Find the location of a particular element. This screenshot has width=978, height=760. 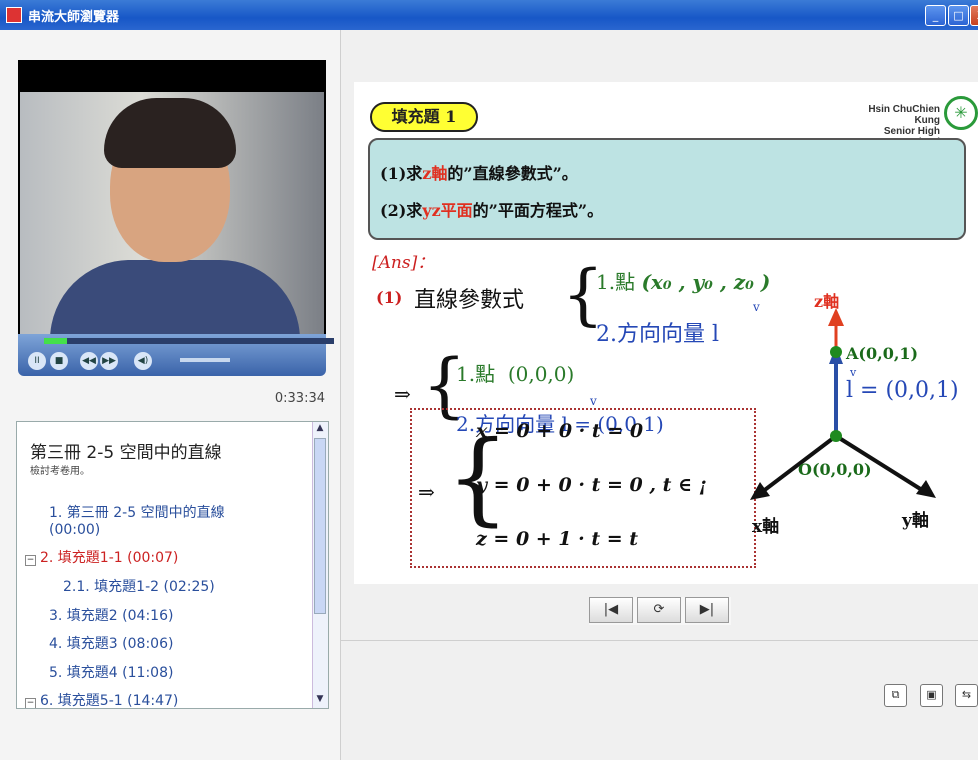

presenter-hair is located at coordinates (170, 133).